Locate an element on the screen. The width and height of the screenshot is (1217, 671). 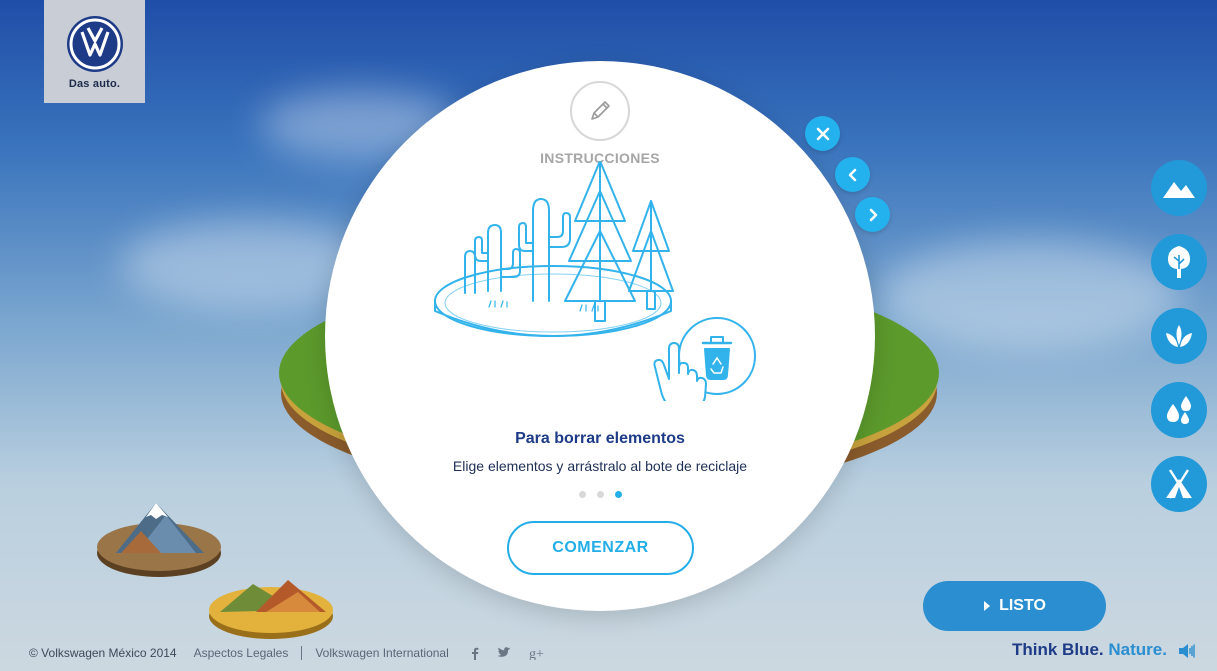
google-plus-icon: g+ is located at coordinates (537, 653).